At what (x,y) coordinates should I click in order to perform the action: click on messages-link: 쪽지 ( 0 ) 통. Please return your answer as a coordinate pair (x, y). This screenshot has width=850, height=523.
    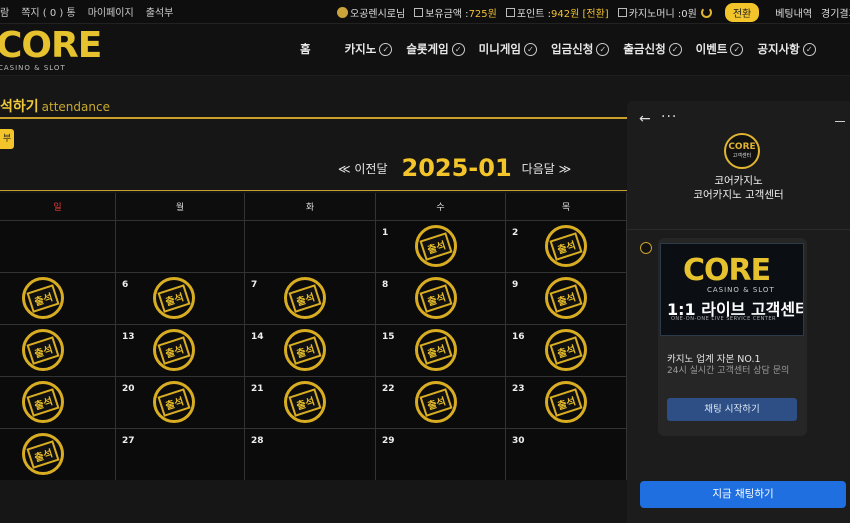
    Looking at the image, I should click on (48, 11).